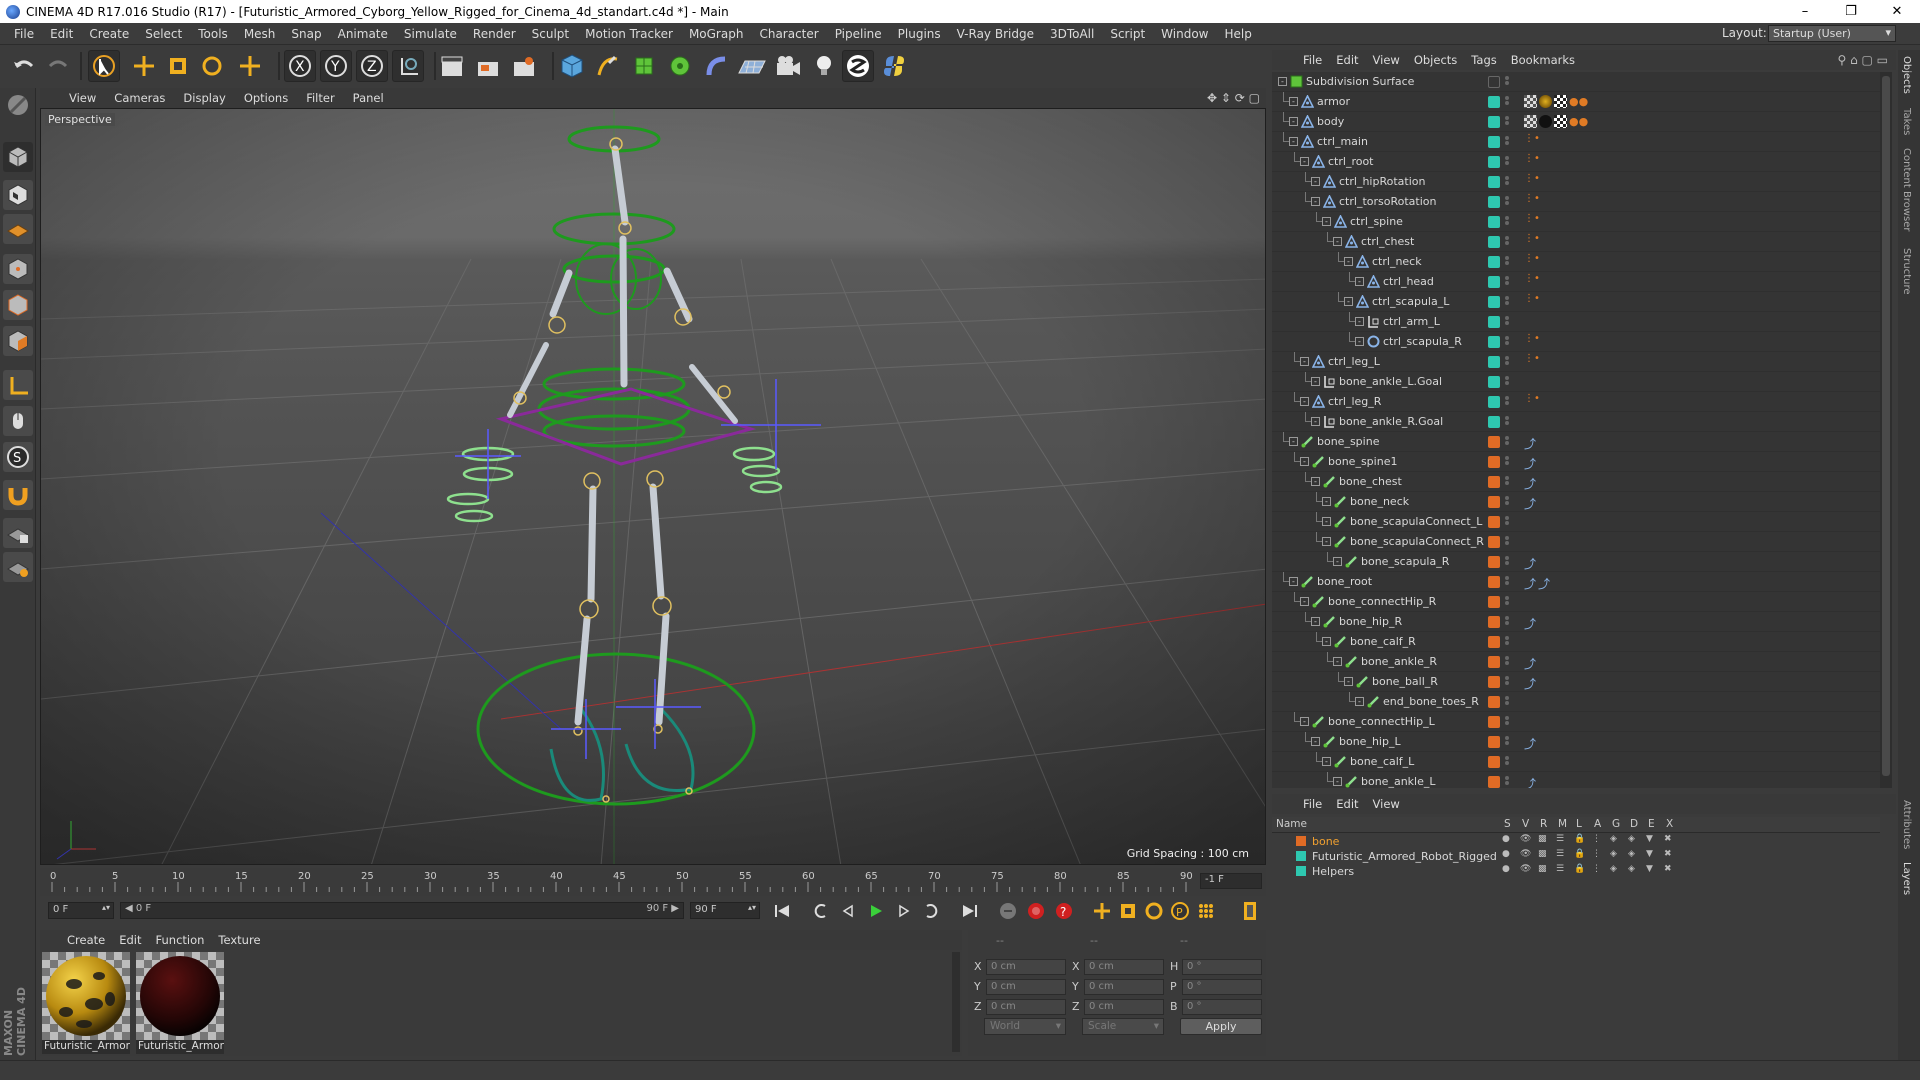 This screenshot has width=1920, height=1080. Describe the element at coordinates (1291, 824) in the screenshot. I see `layer-col-name: Name` at that location.